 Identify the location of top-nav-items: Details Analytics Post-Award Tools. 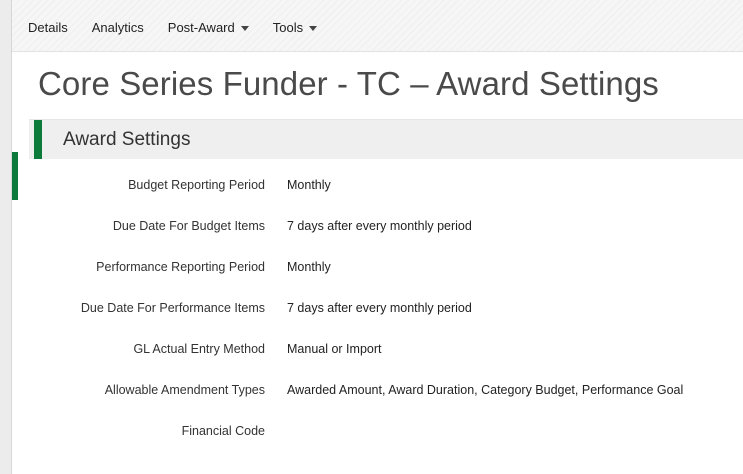
(170, 27).